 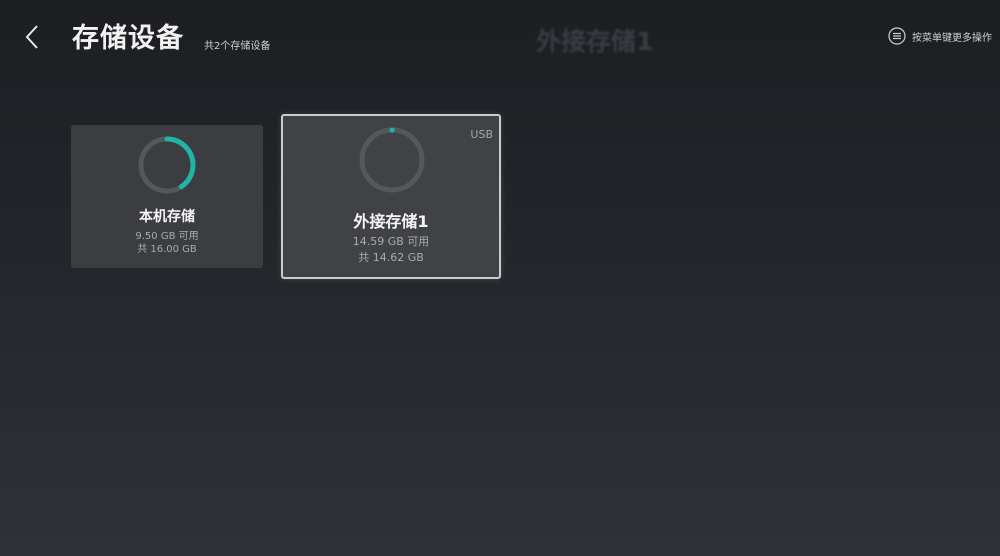 I want to click on storage-total: 共 16.00 GB, so click(x=167, y=249).